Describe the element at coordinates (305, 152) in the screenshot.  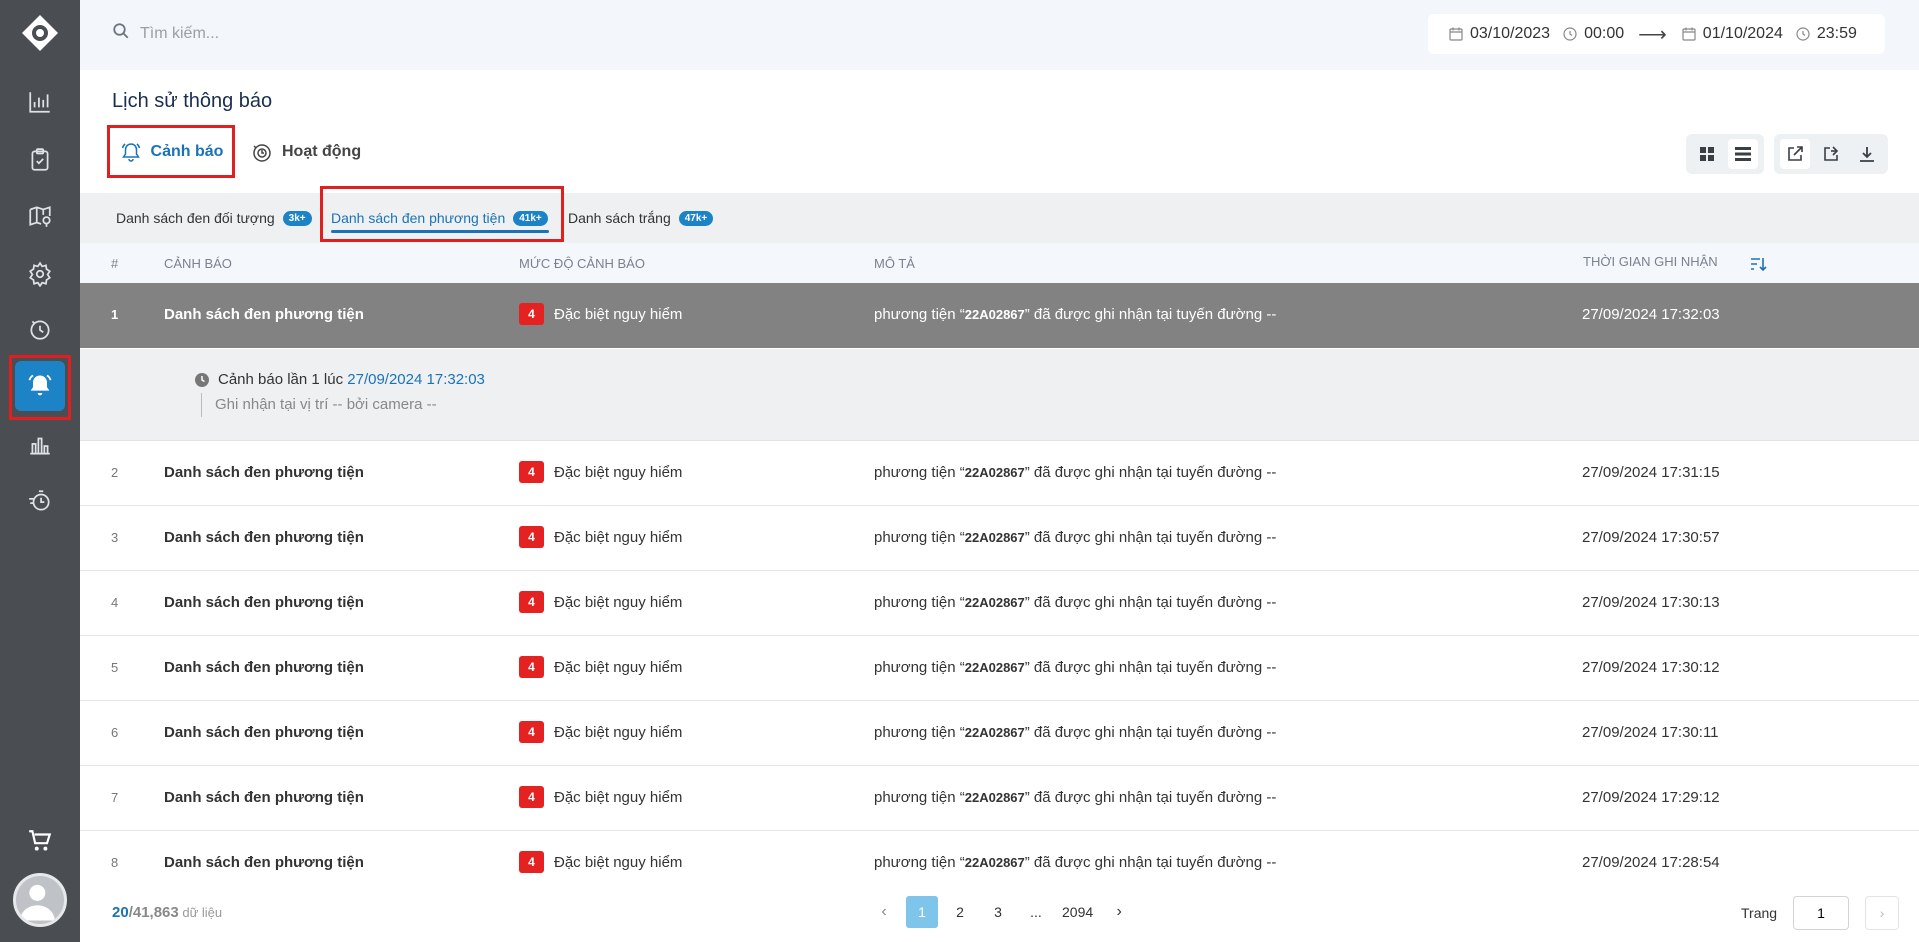
I see `tab-activity: Hoạt động` at that location.